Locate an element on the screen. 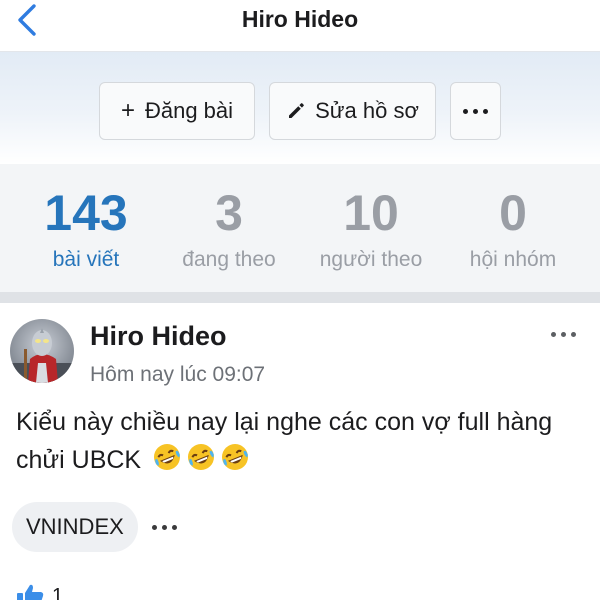  more-options-button is located at coordinates (475, 111).